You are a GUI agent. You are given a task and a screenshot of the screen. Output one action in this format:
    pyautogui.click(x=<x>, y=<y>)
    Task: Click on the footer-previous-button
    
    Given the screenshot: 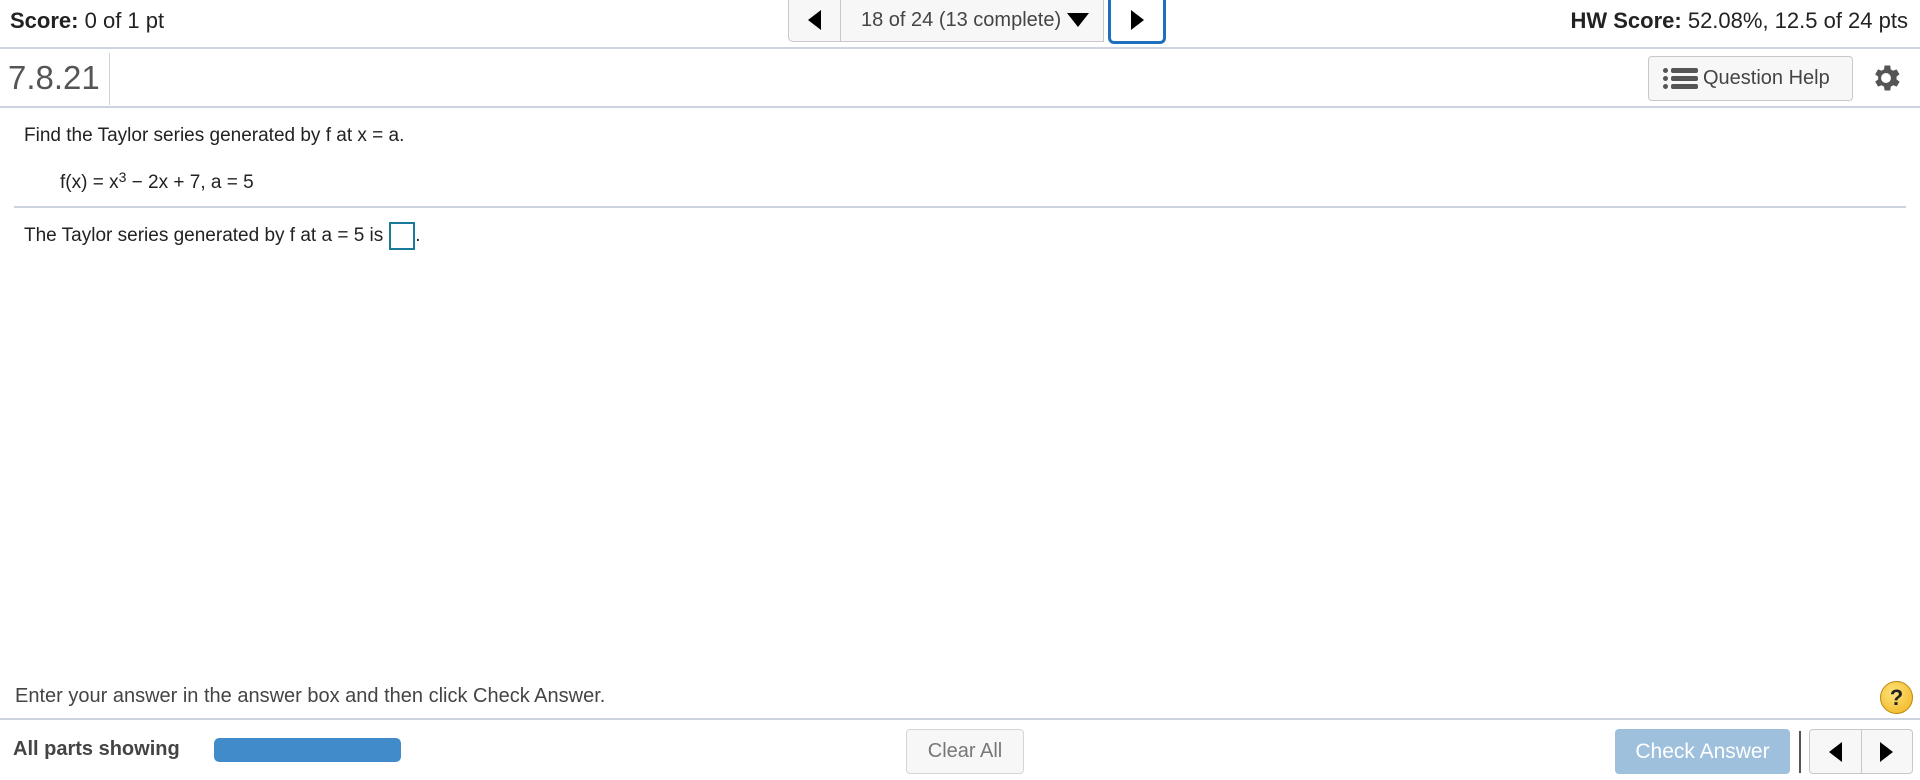 What is the action you would take?
    pyautogui.click(x=1836, y=751)
    